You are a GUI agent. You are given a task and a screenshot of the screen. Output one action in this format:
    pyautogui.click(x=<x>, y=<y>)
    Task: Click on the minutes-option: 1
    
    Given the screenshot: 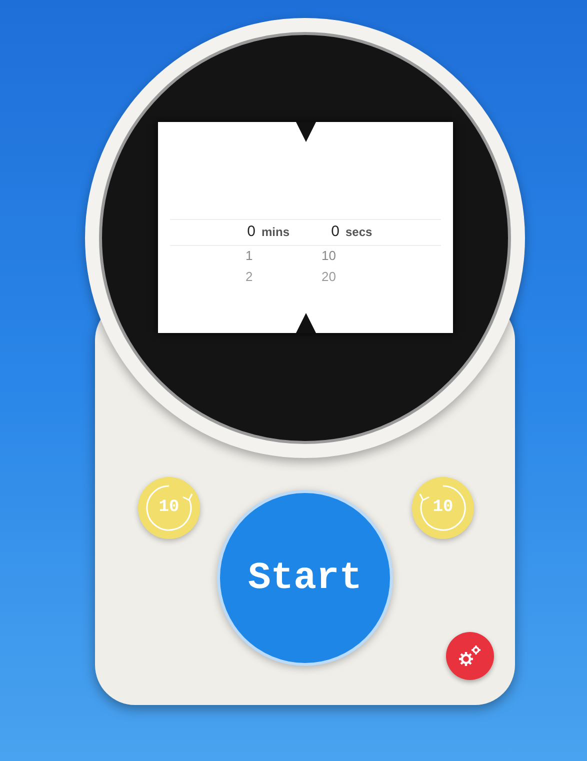 What is the action you would take?
    pyautogui.click(x=213, y=256)
    